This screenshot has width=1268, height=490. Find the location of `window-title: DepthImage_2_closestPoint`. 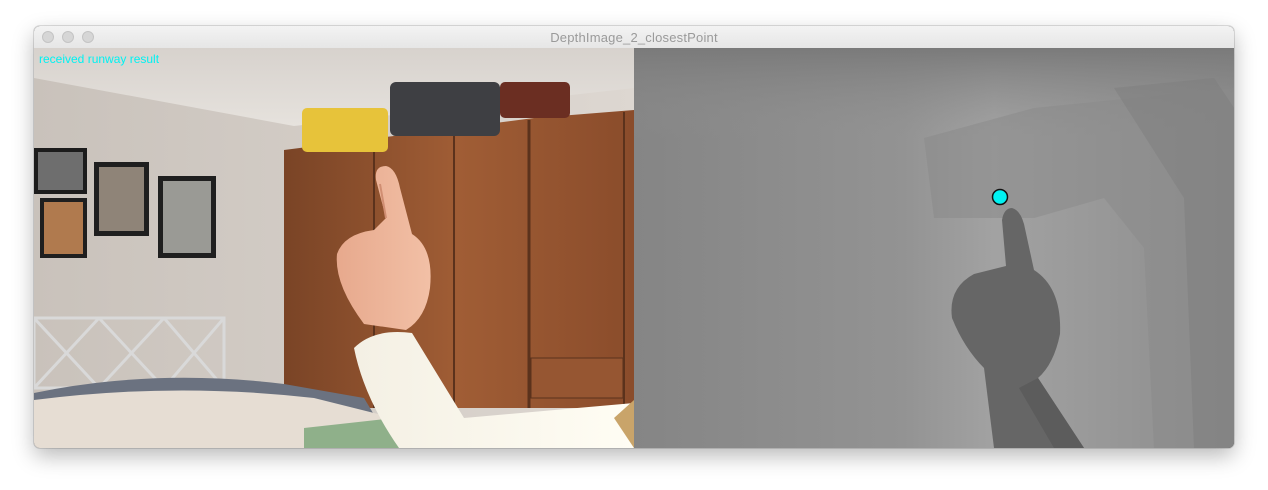

window-title: DepthImage_2_closestPoint is located at coordinates (634, 37).